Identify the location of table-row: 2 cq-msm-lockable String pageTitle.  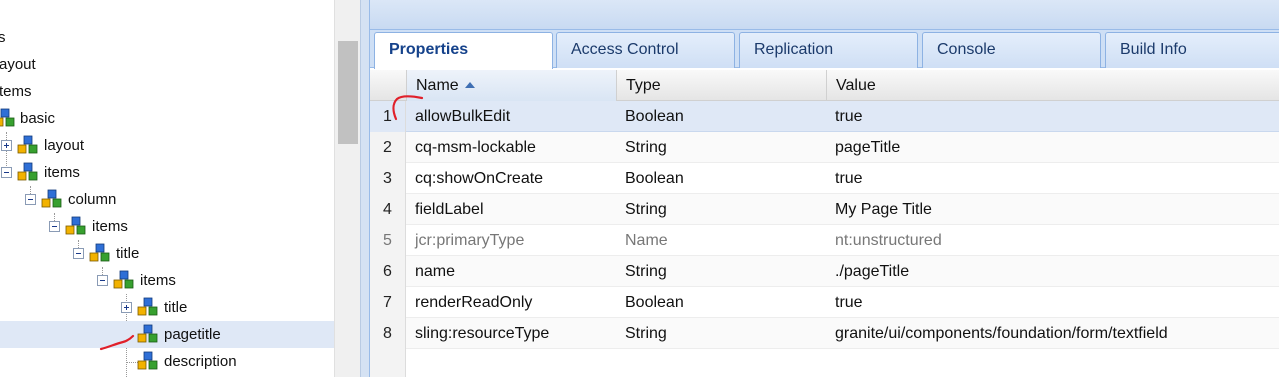
(824, 147).